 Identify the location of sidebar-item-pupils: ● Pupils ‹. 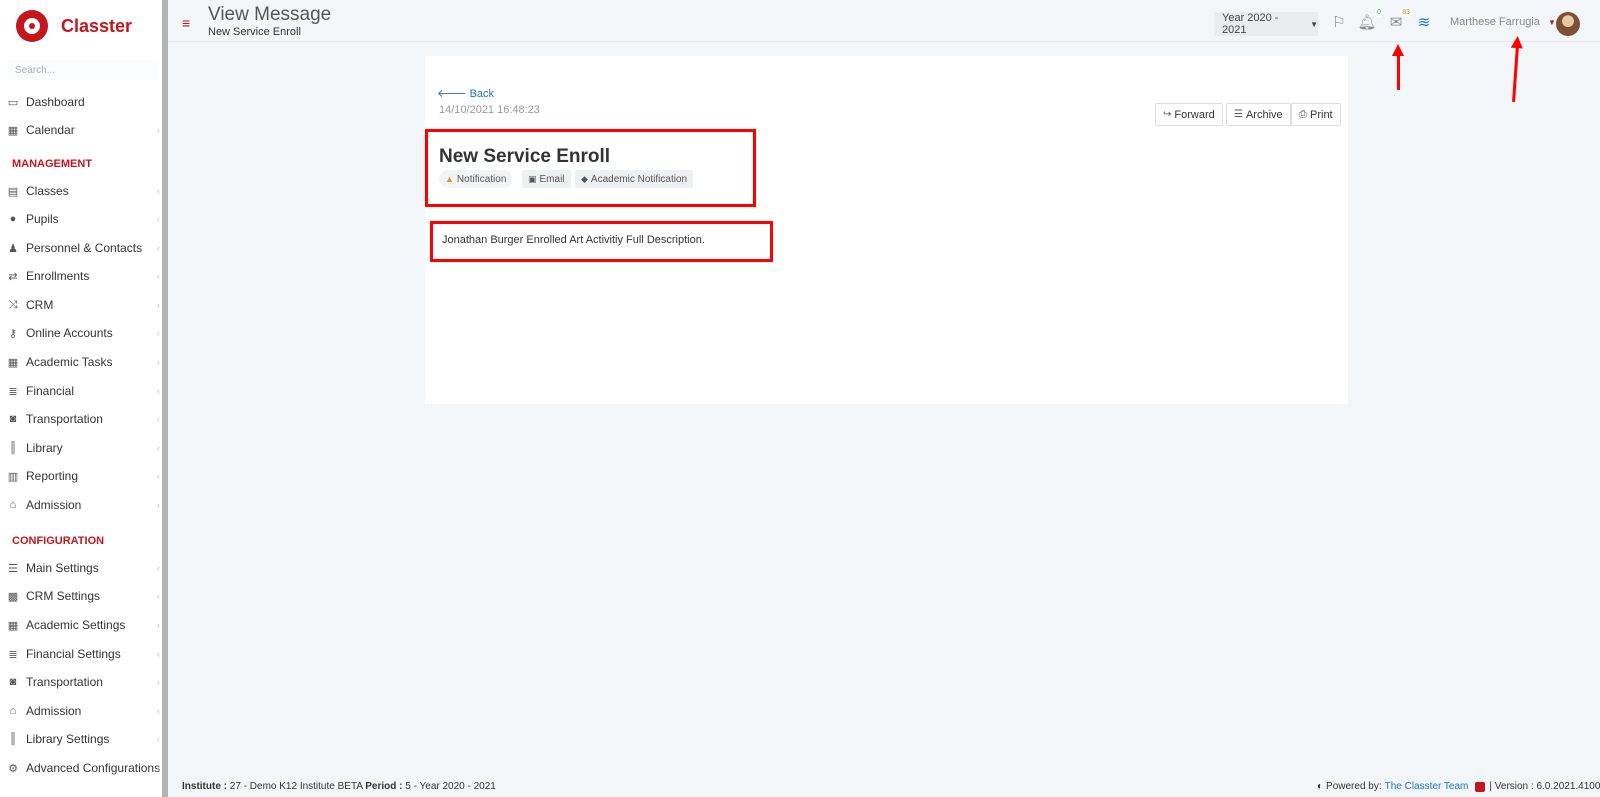
(81, 219).